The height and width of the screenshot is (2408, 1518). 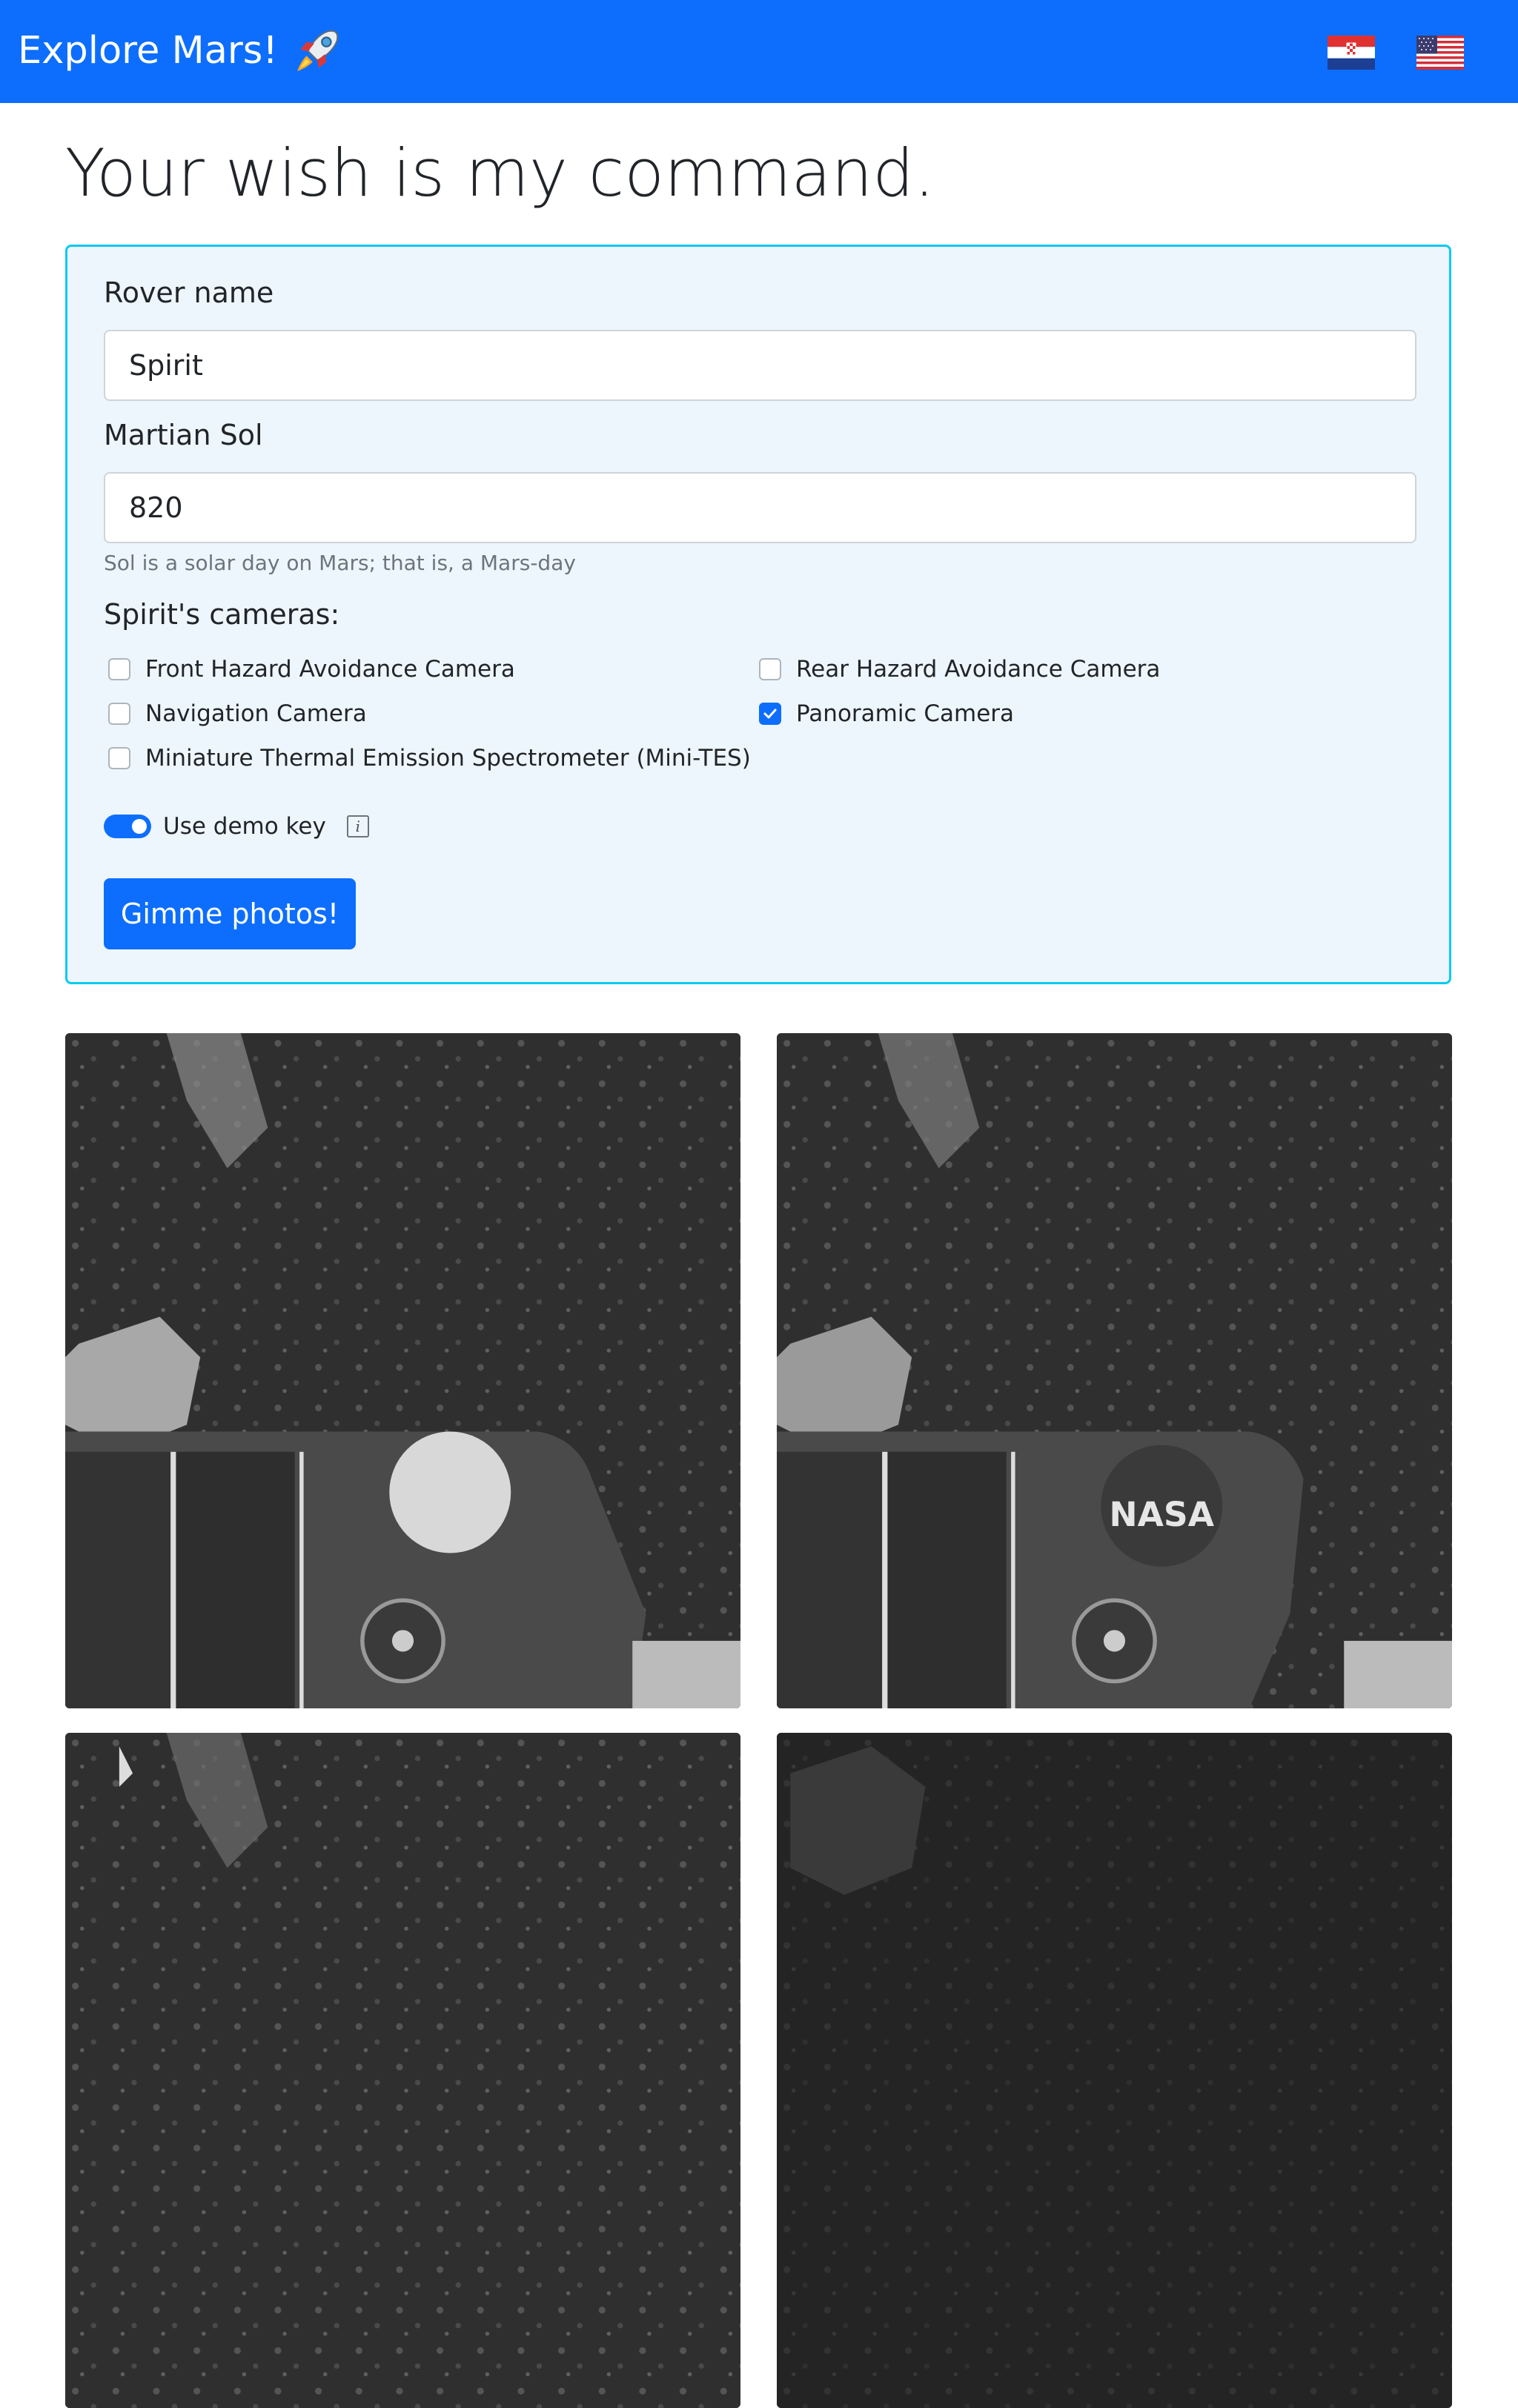 I want to click on rover-name-input: Spirit, so click(x=760, y=365).